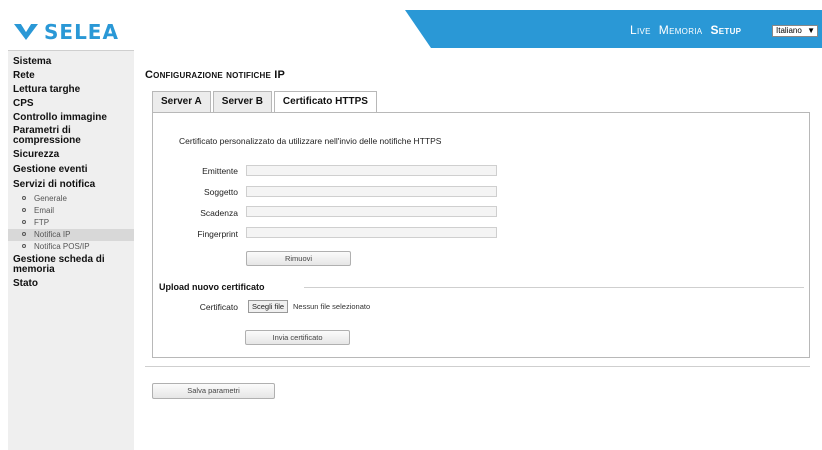  Describe the element at coordinates (681, 30) in the screenshot. I see `topnav-memoria: Memoria` at that location.